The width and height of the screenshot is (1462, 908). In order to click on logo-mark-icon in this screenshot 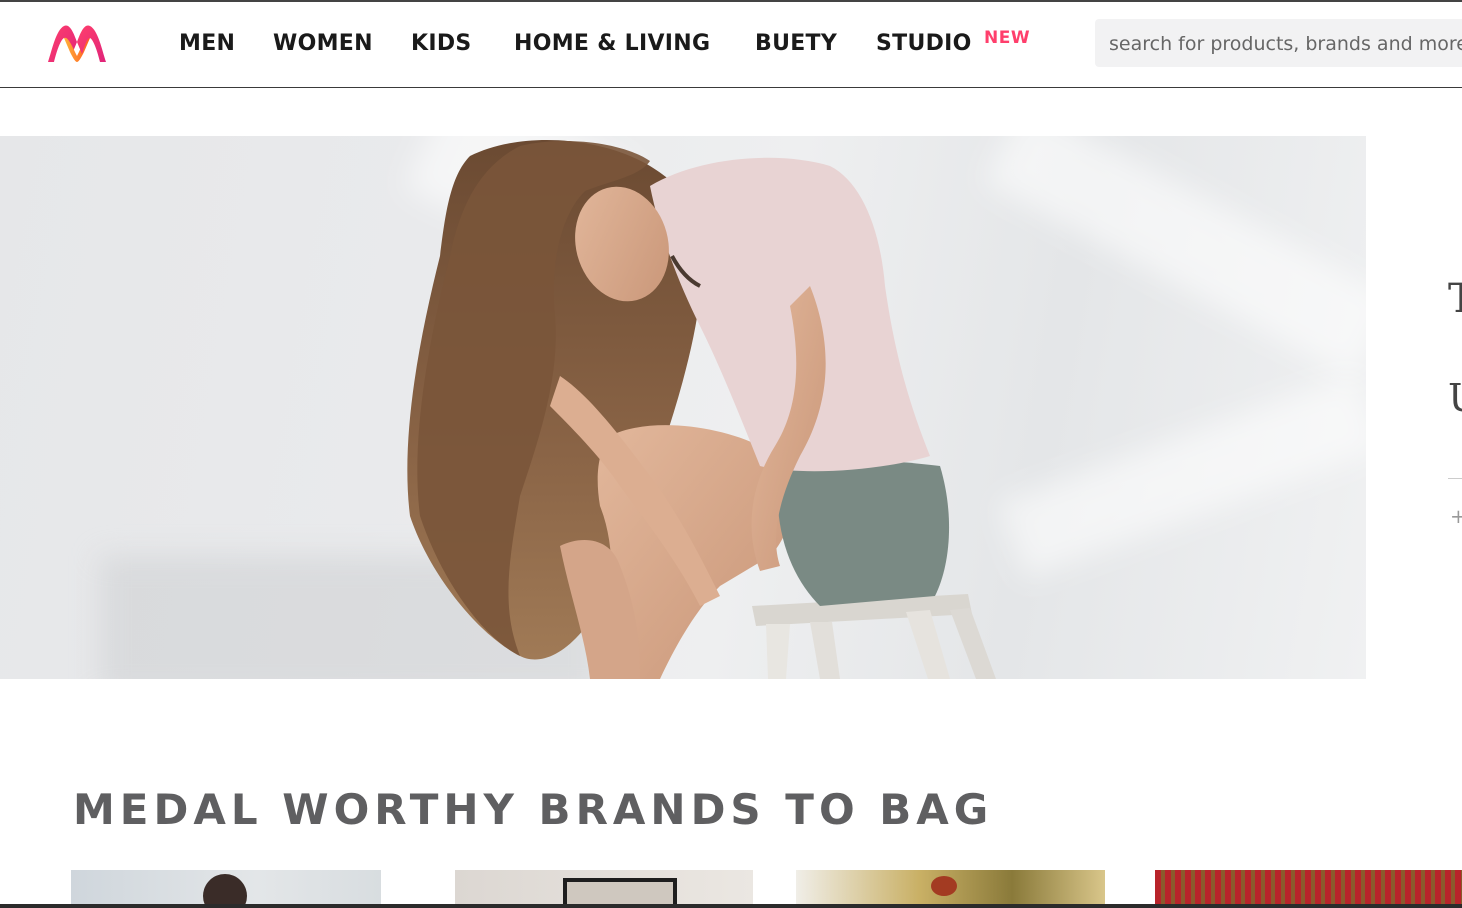, I will do `click(77, 44)`.